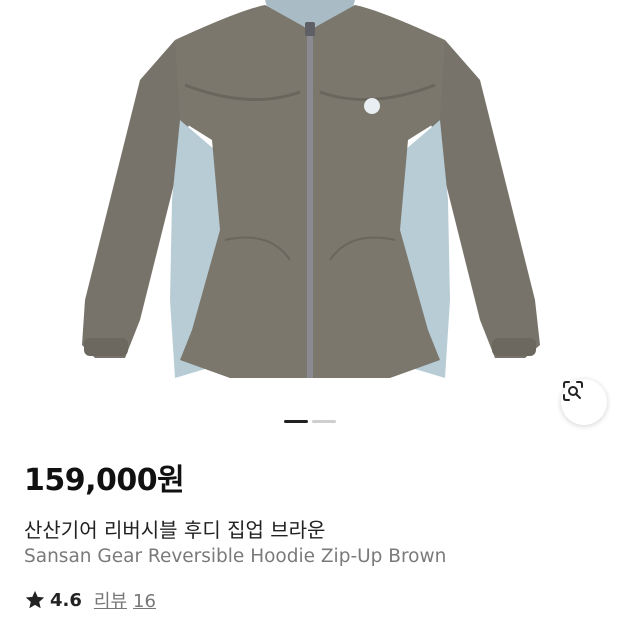 This screenshot has width=620, height=620. What do you see at coordinates (104, 480) in the screenshot?
I see `product-price: 159,000원` at bounding box center [104, 480].